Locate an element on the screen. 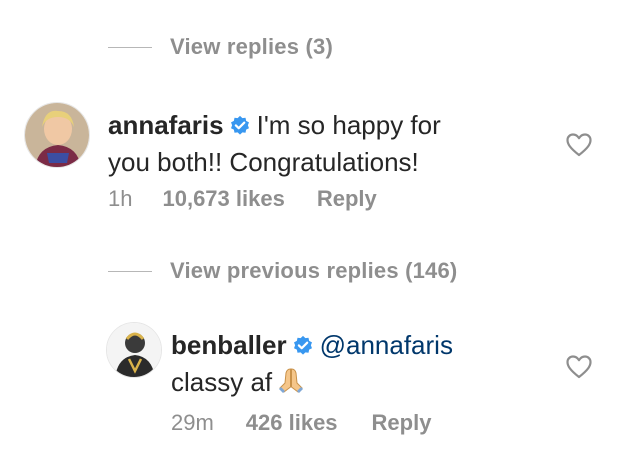  like-heart-icon is located at coordinates (579, 369).